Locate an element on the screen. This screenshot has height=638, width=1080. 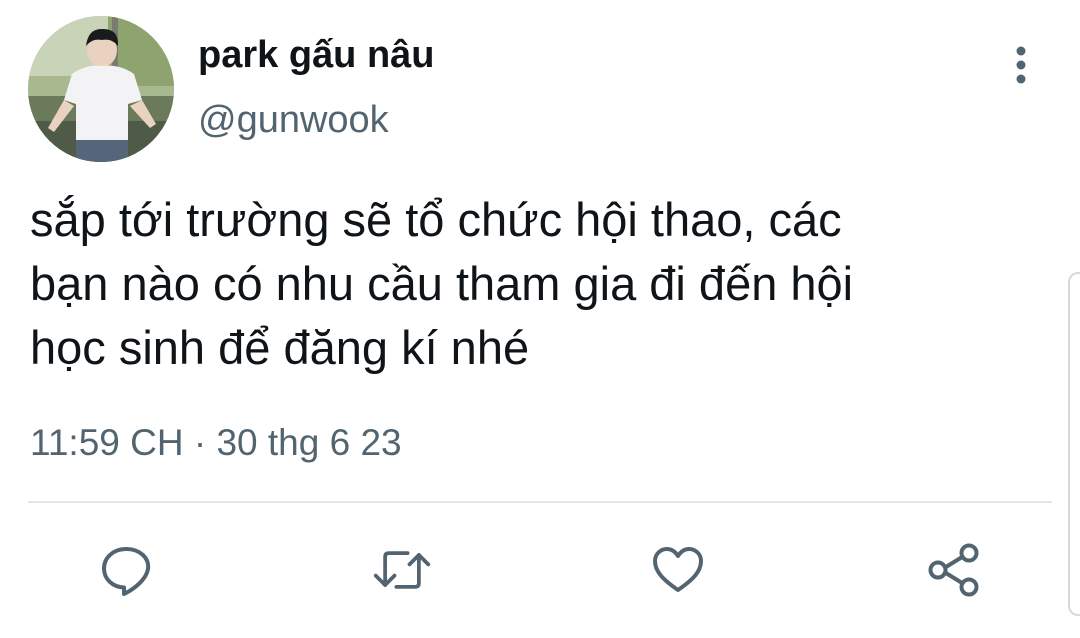
tweet-timestamp: 11:59 CH · 30 thg 6 23 is located at coordinates (216, 443).